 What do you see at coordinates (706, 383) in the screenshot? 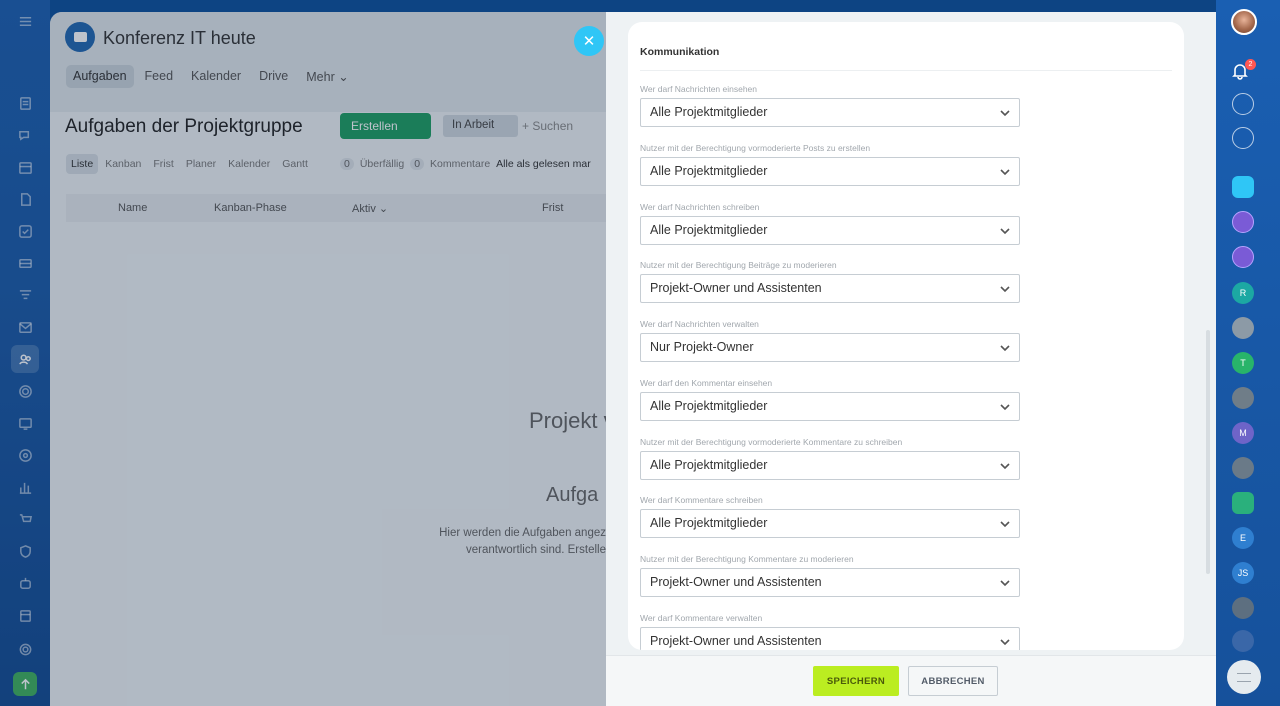
I see `field-label: Wer darf den Kommentar einsehen` at bounding box center [706, 383].